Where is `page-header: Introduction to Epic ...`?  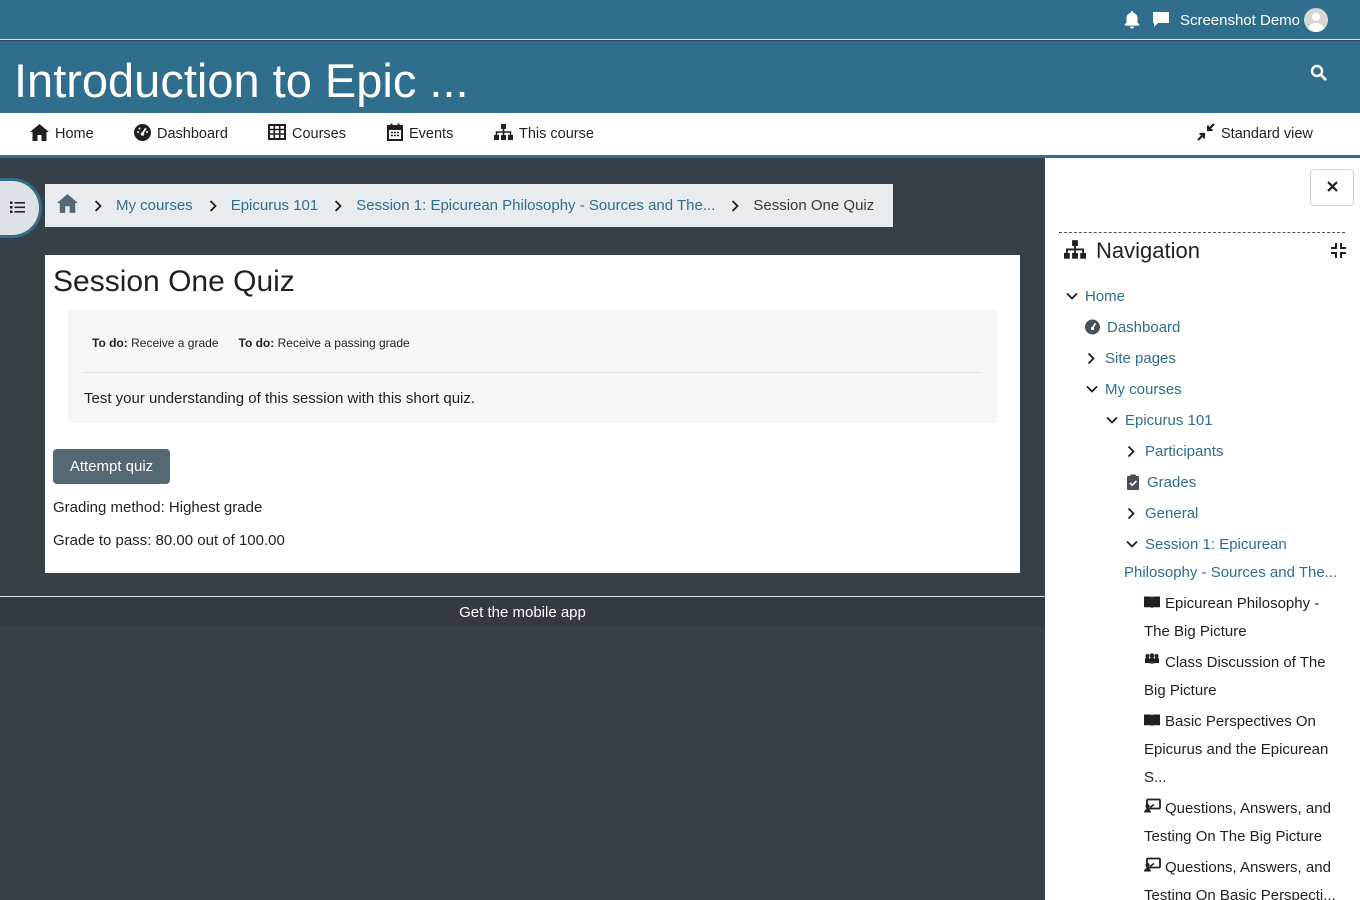
page-header: Introduction to Epic ... is located at coordinates (680, 77).